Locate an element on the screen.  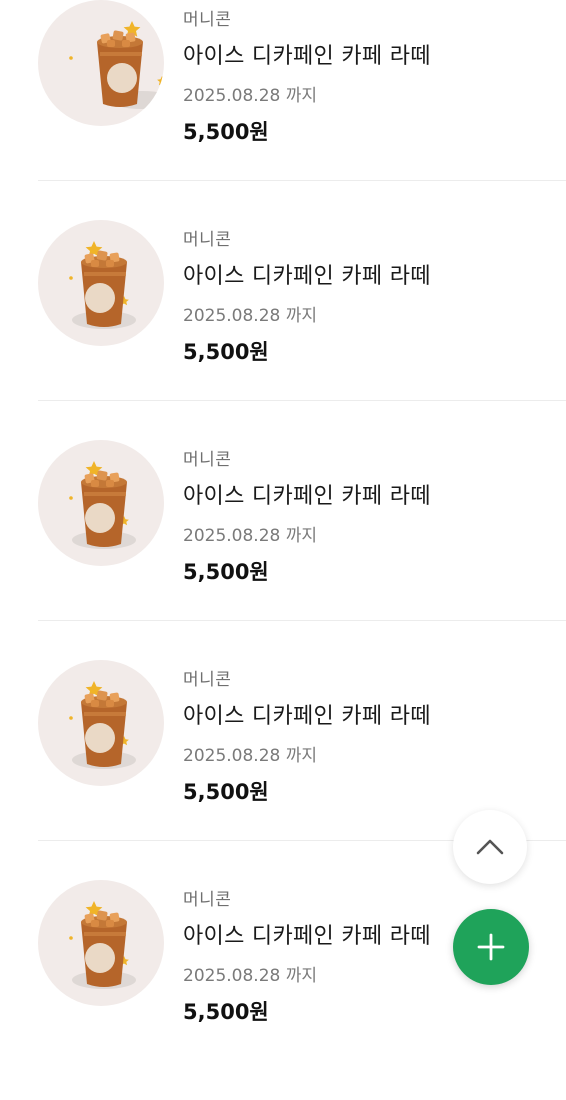
plus-icon is located at coordinates (491, 947).